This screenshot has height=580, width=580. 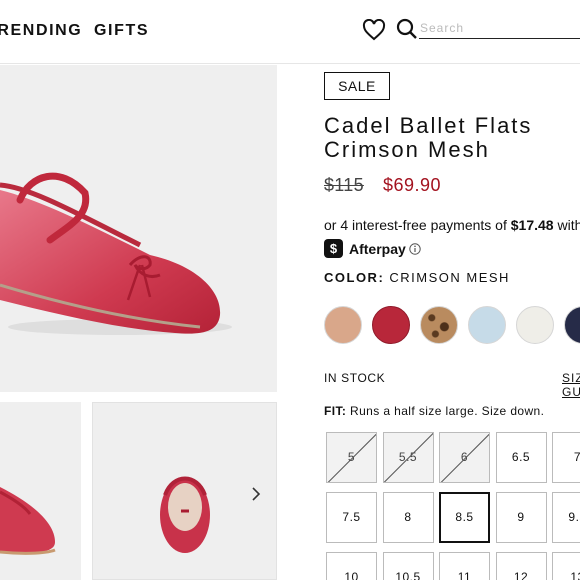 What do you see at coordinates (351, 457) in the screenshot?
I see `size-option: 5` at bounding box center [351, 457].